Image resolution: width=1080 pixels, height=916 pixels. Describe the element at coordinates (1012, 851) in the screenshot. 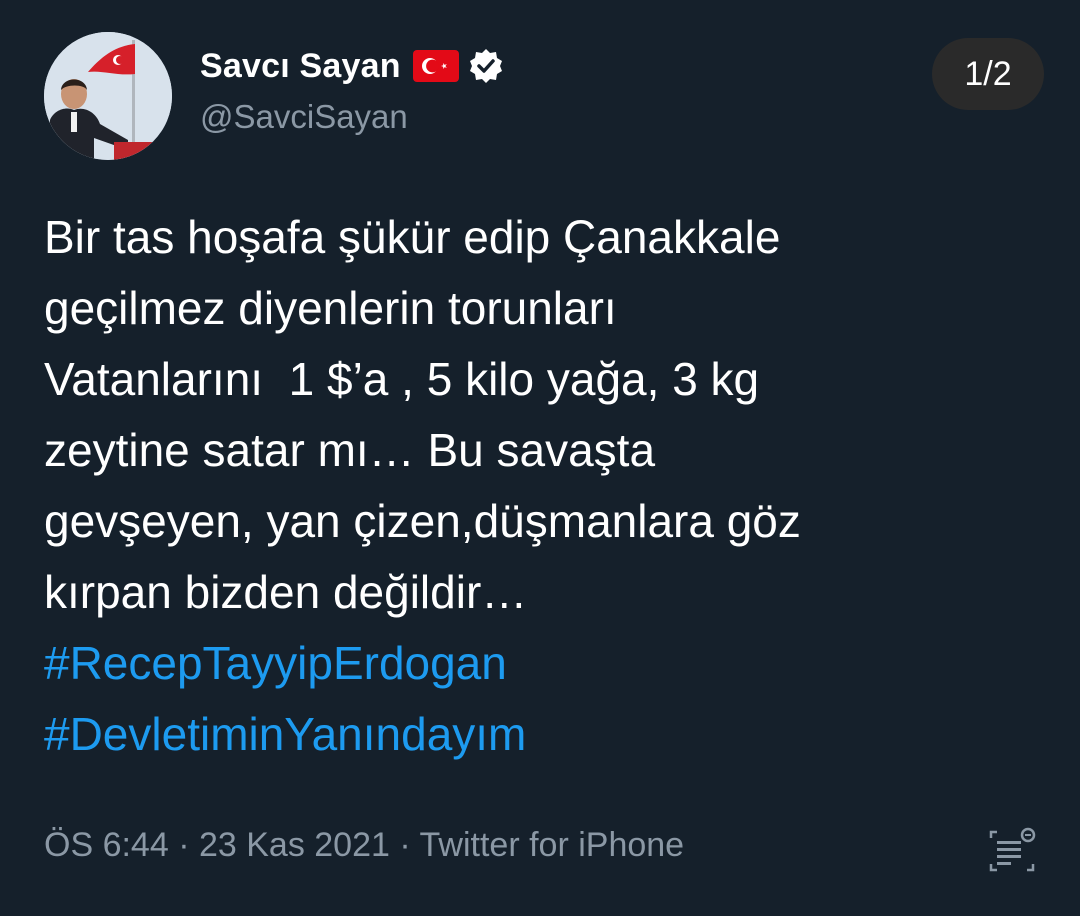

I see `text-scan-icon` at that location.